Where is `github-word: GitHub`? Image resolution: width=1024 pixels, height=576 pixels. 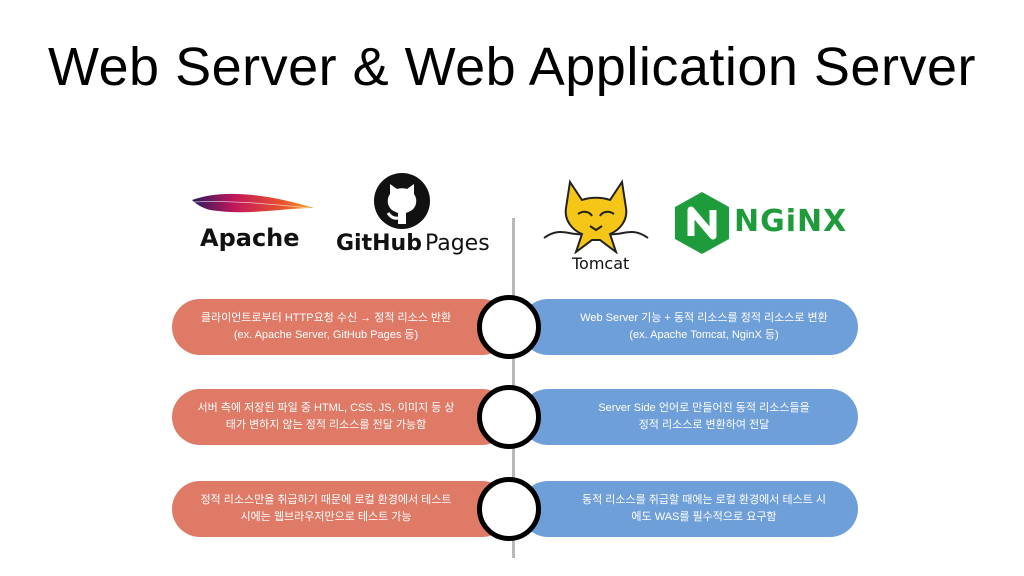
github-word: GitHub is located at coordinates (379, 243).